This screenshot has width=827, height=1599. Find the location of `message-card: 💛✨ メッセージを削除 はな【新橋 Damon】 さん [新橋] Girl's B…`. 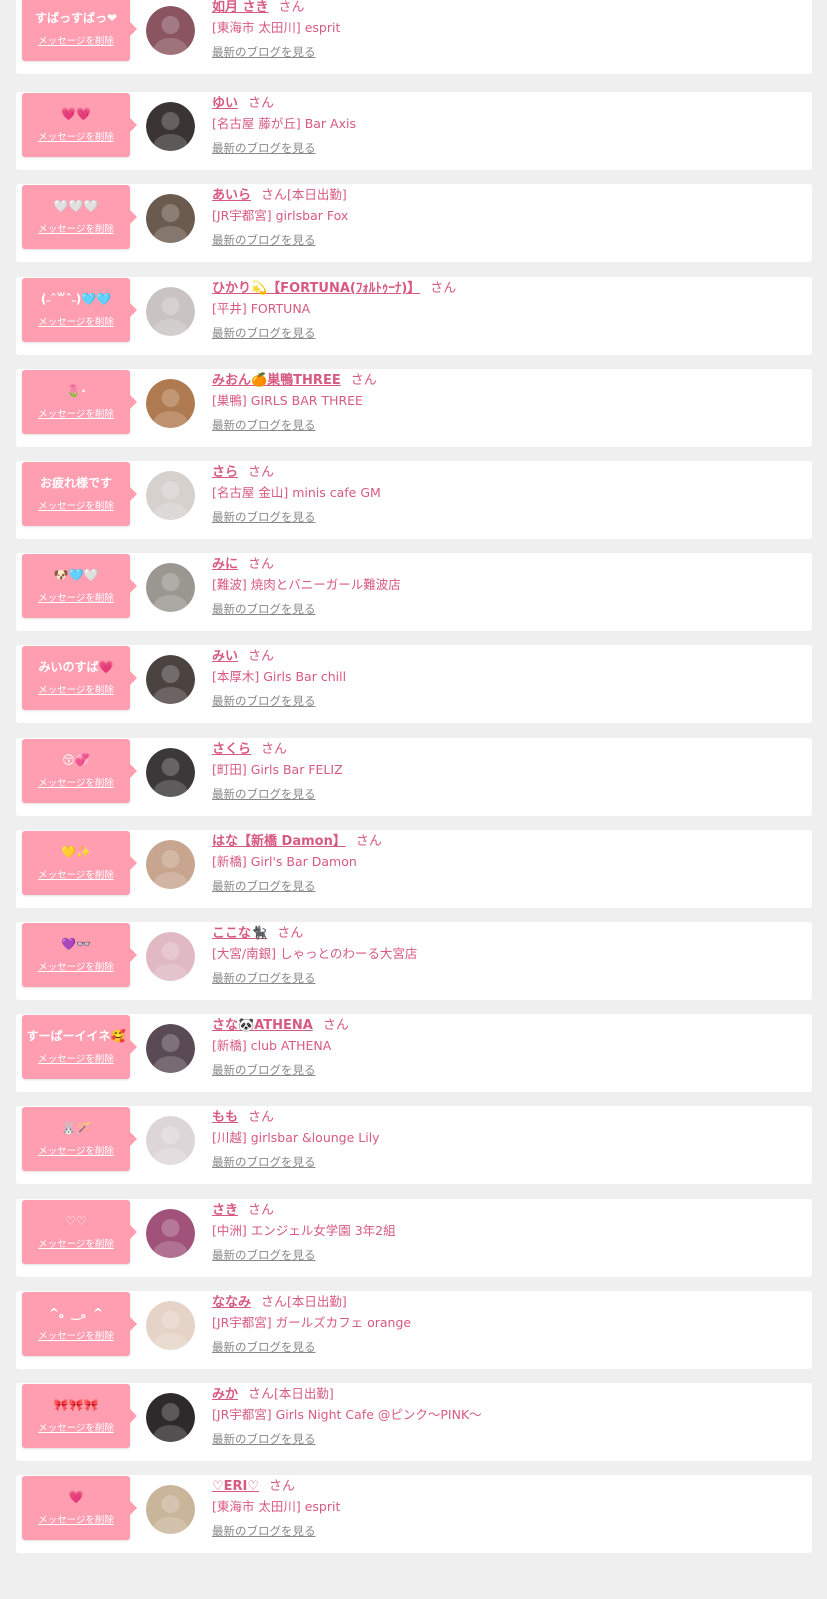

message-card: 💛✨ メッセージを削除 はな【新橋 Damon】 さん [新橋] Girl's B… is located at coordinates (414, 869).